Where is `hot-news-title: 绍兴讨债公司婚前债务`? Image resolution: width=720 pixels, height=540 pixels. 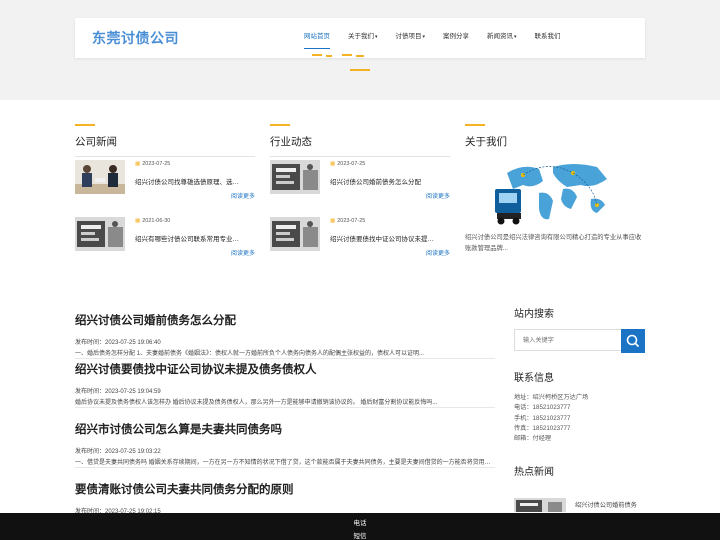 hot-news-title: 绍兴讨债公司婚前债务 is located at coordinates (610, 504).